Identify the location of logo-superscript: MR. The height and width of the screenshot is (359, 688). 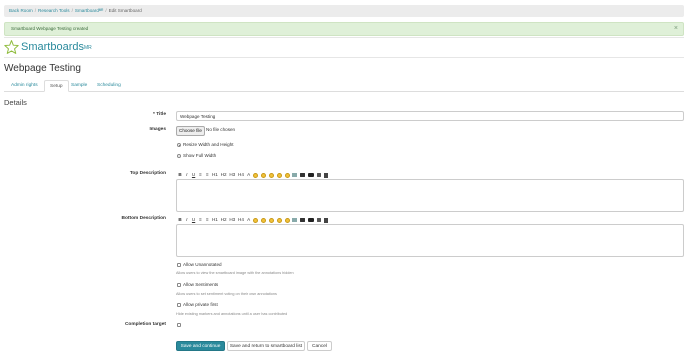
(87, 48).